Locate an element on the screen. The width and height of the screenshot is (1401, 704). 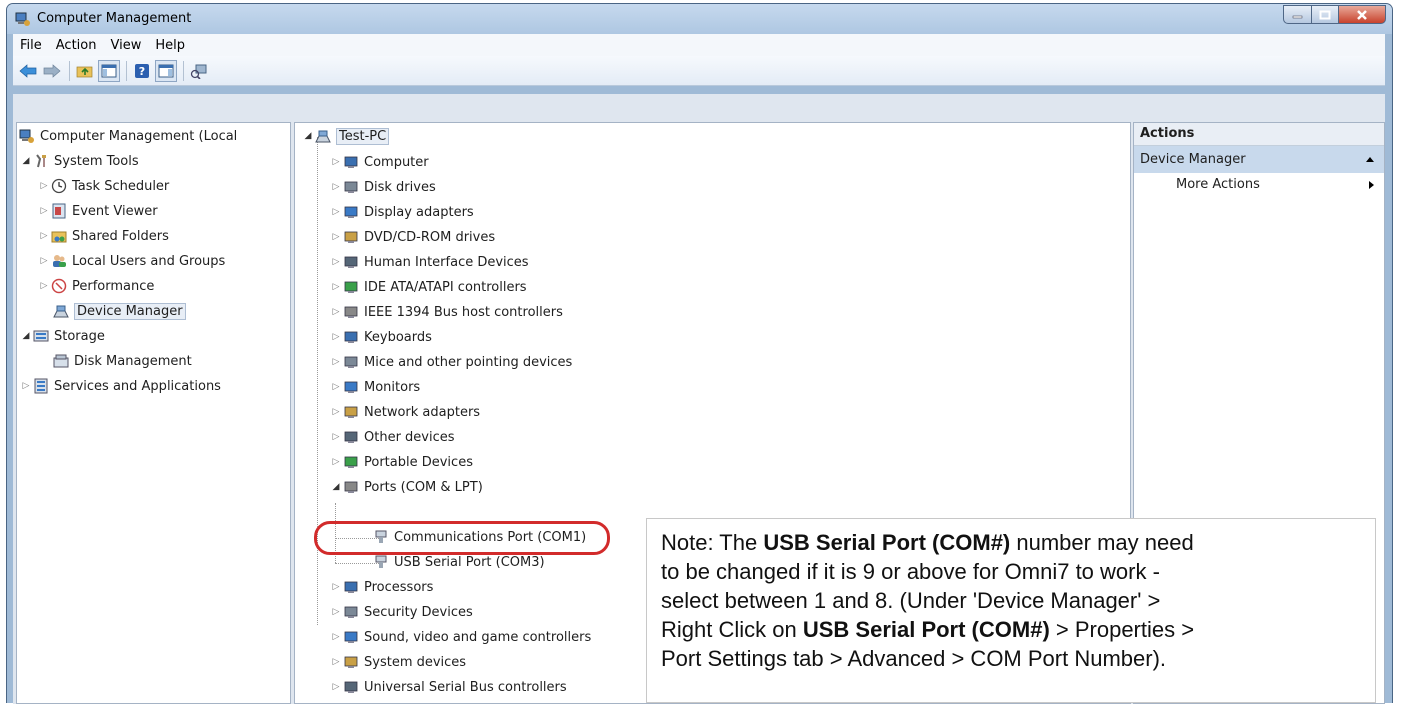
tree-item-label: Portable Devices is located at coordinates (418, 462).